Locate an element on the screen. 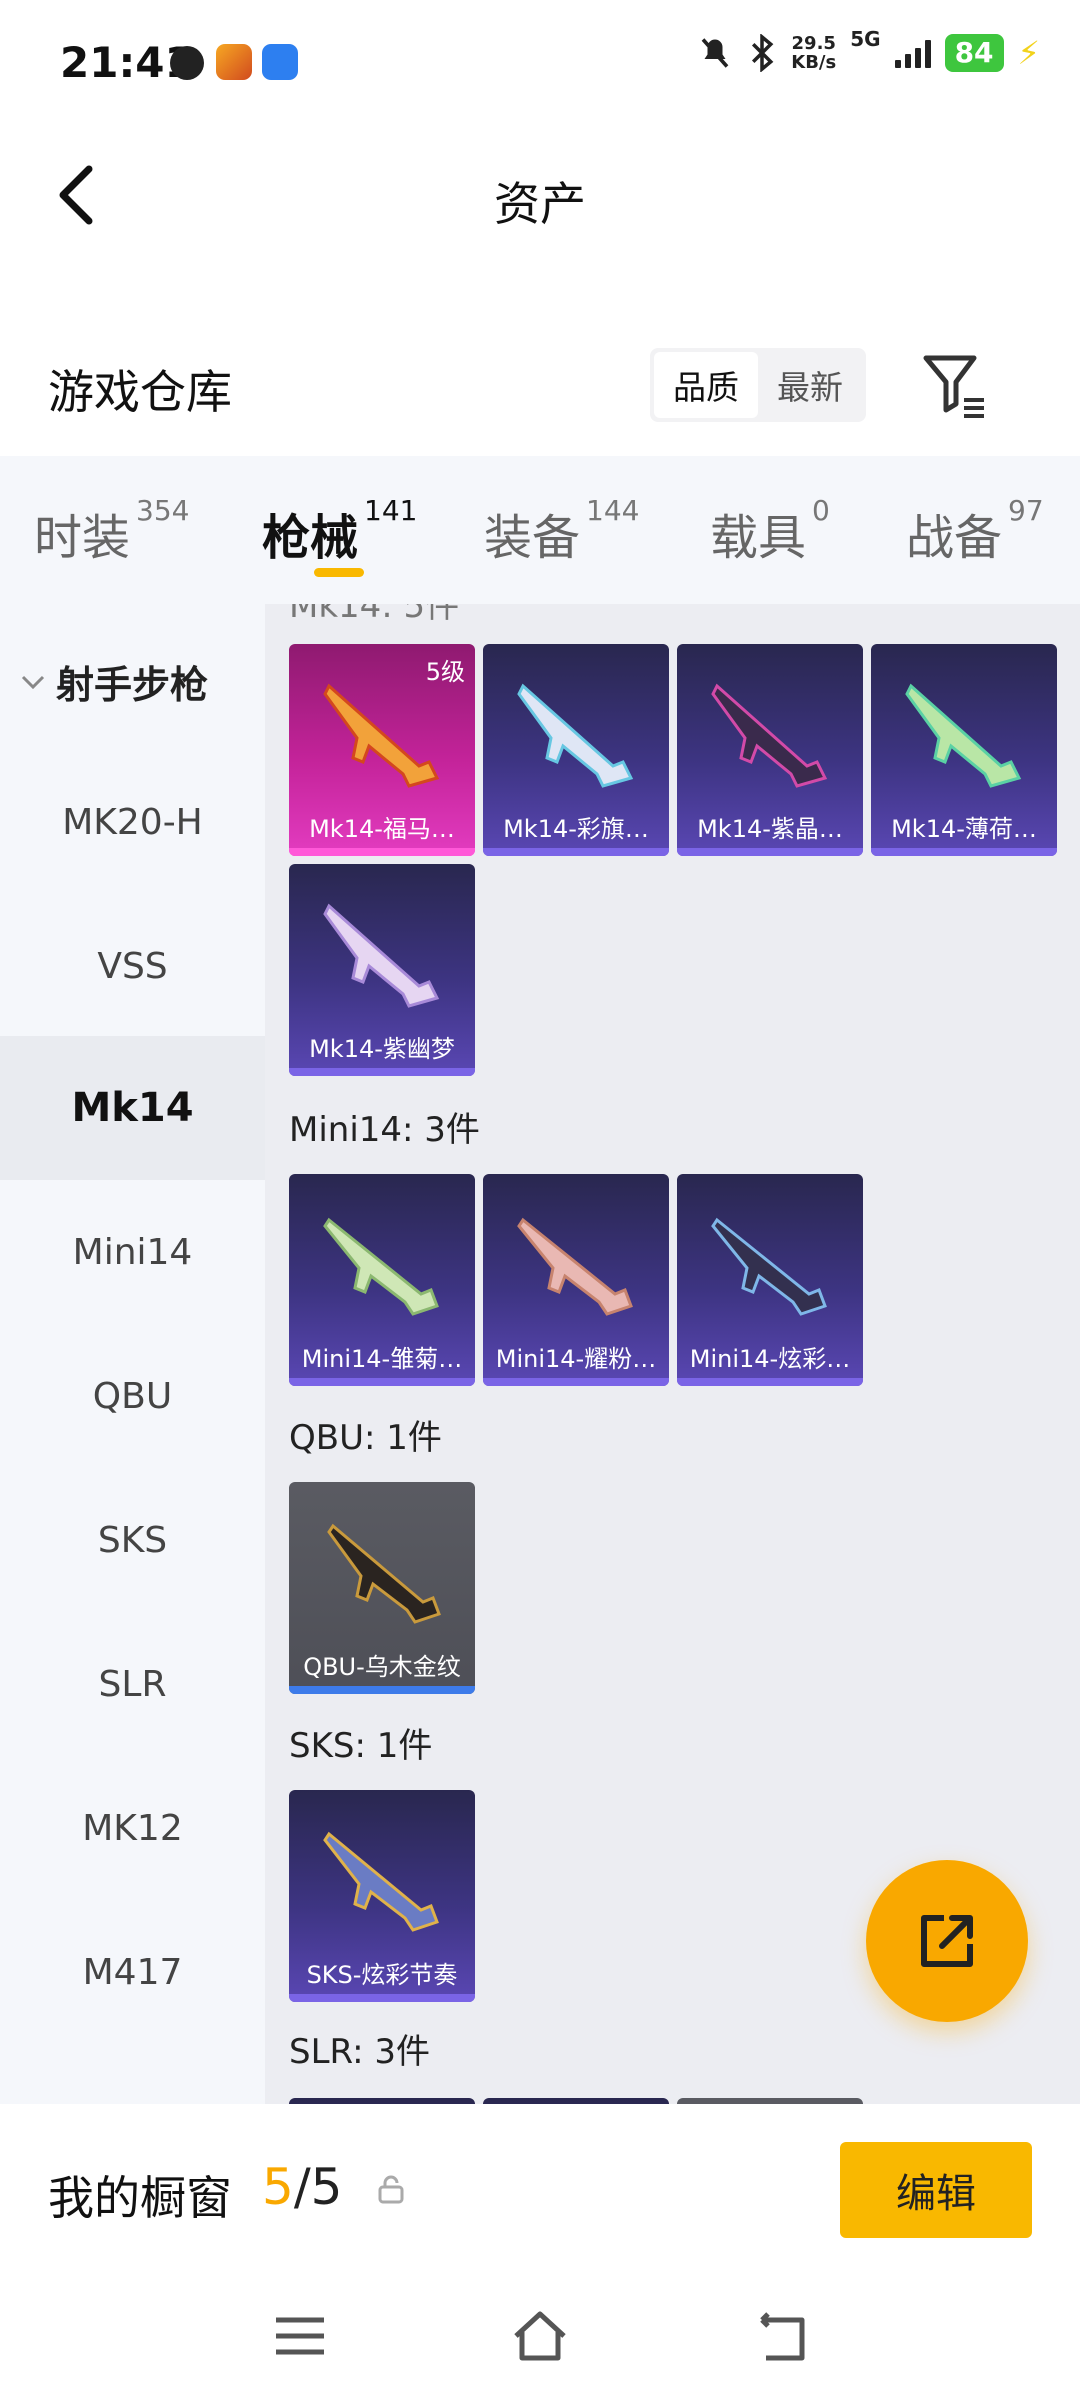 The width and height of the screenshot is (1080, 2400). weapon-card: Mk14-紫幽梦 is located at coordinates (382, 970).